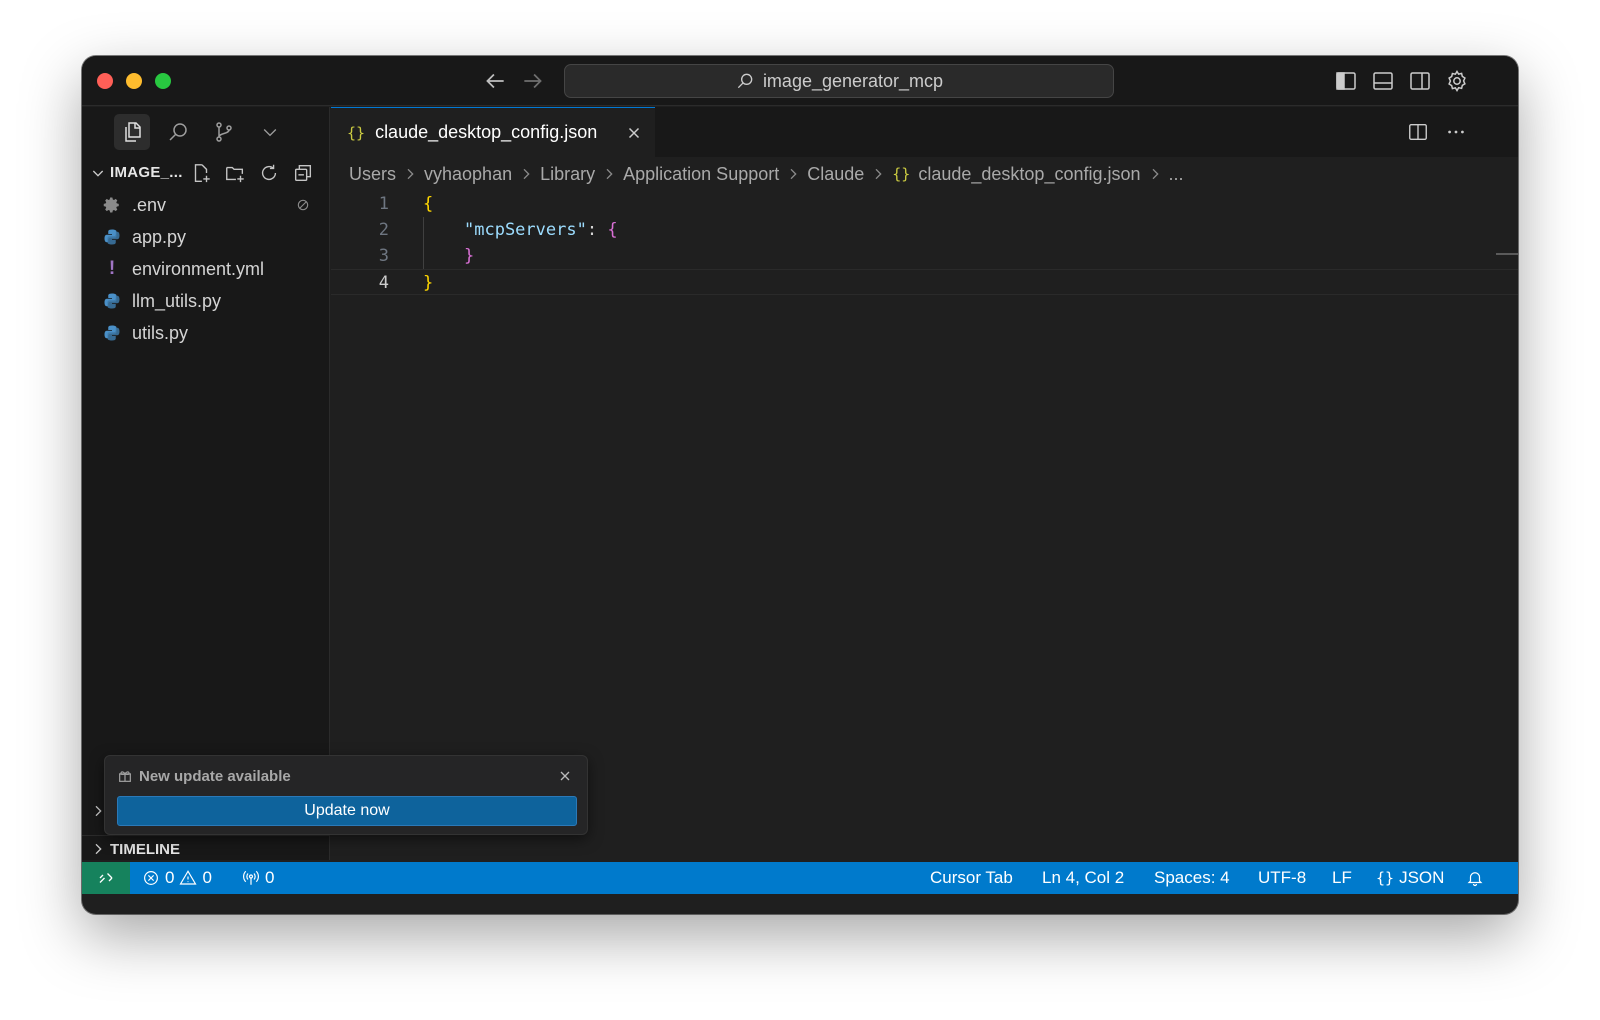  Describe the element at coordinates (469, 256) in the screenshot. I see `code-text: }` at that location.